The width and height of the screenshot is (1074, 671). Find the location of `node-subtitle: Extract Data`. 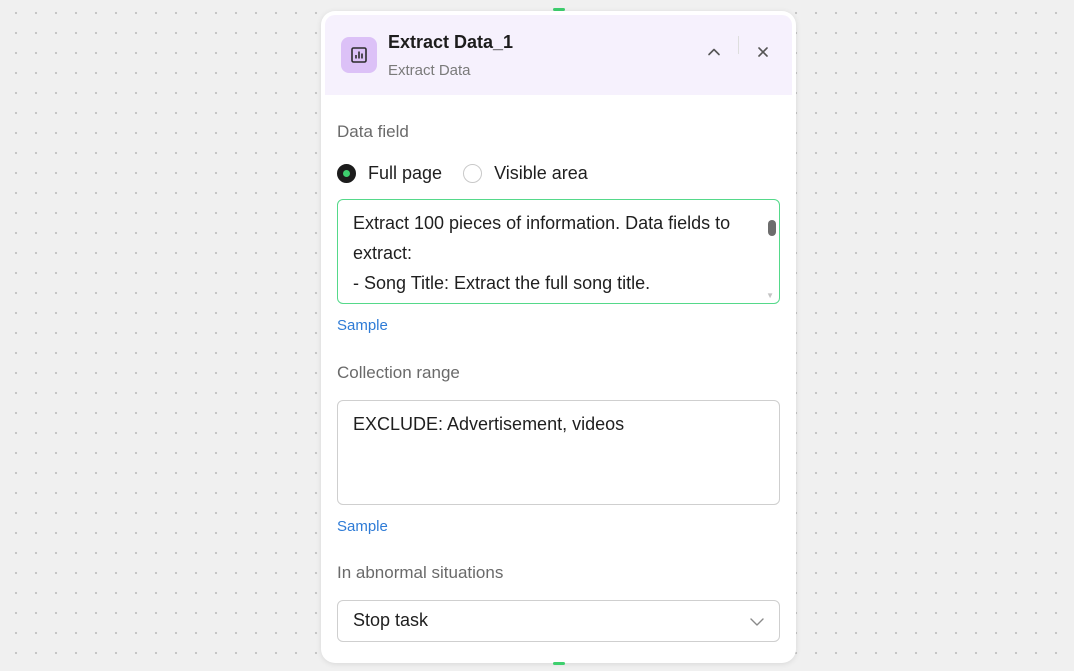

node-subtitle: Extract Data is located at coordinates (429, 70).